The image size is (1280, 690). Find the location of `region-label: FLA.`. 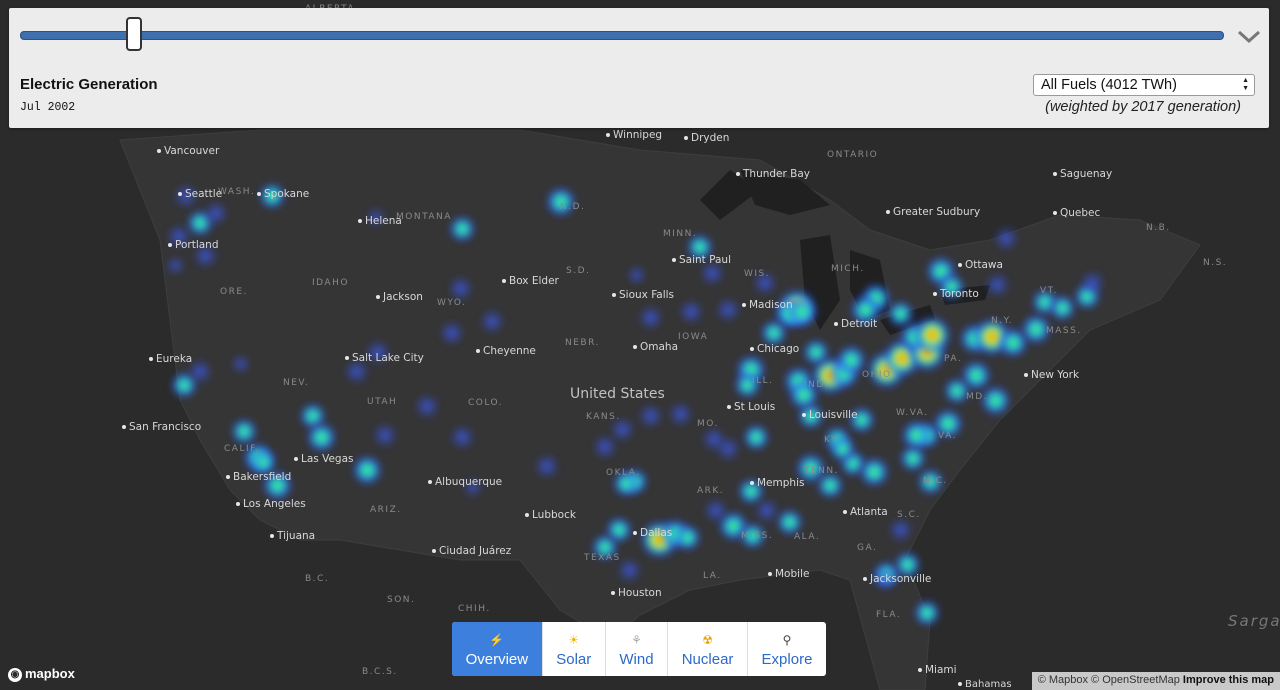

region-label: FLA. is located at coordinates (889, 615).